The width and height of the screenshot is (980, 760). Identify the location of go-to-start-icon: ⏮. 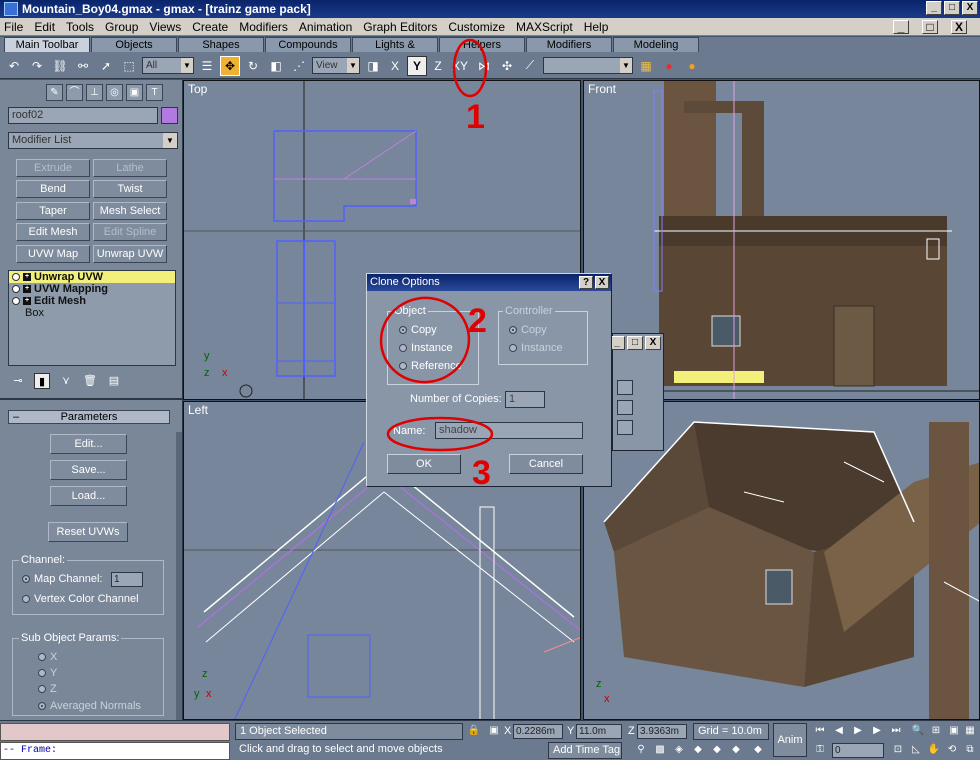
(820, 731).